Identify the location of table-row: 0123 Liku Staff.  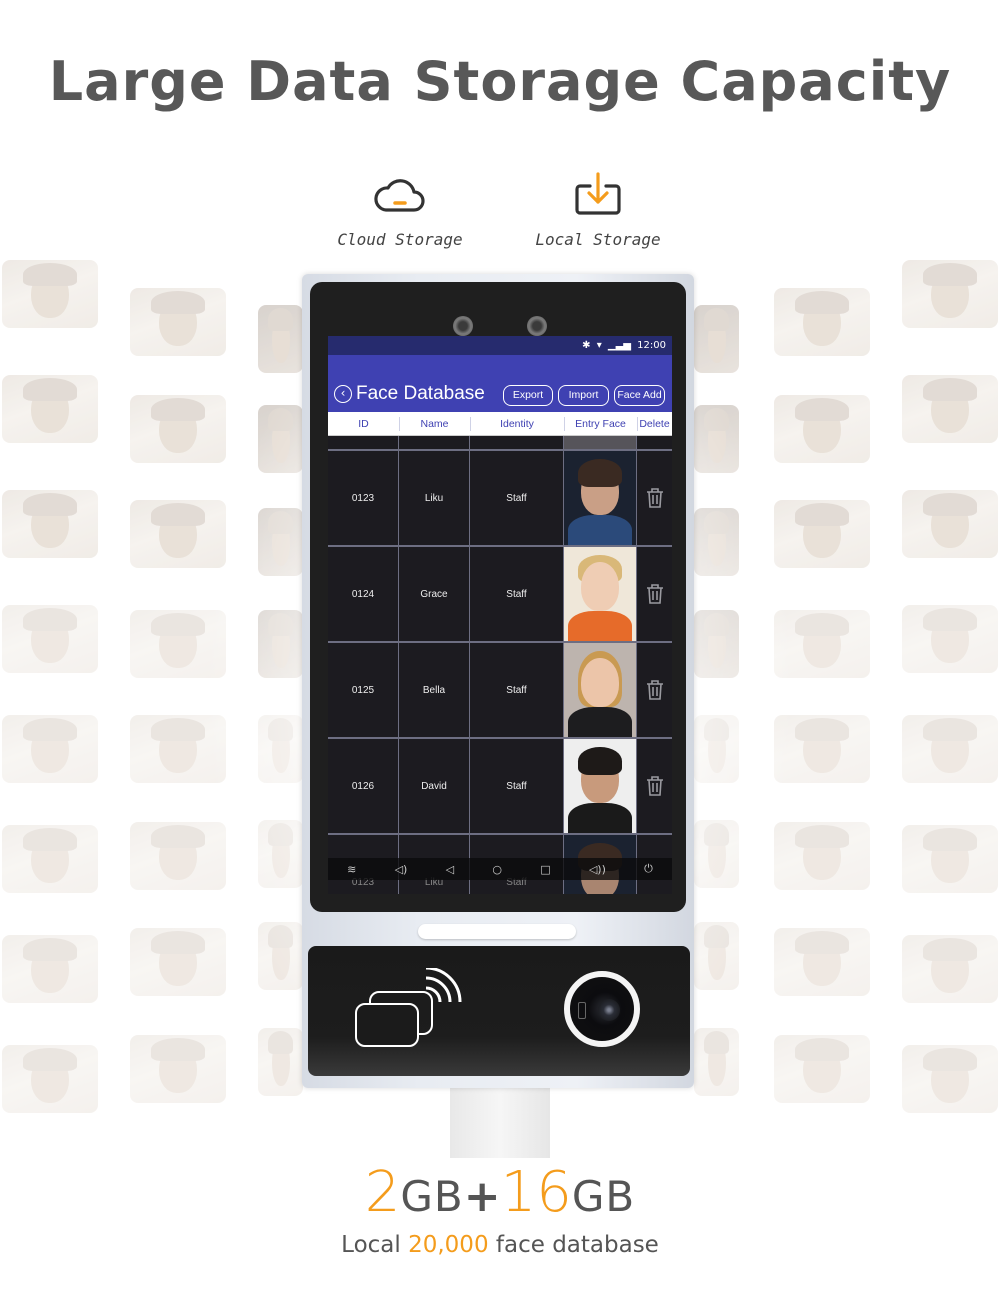
(500, 499).